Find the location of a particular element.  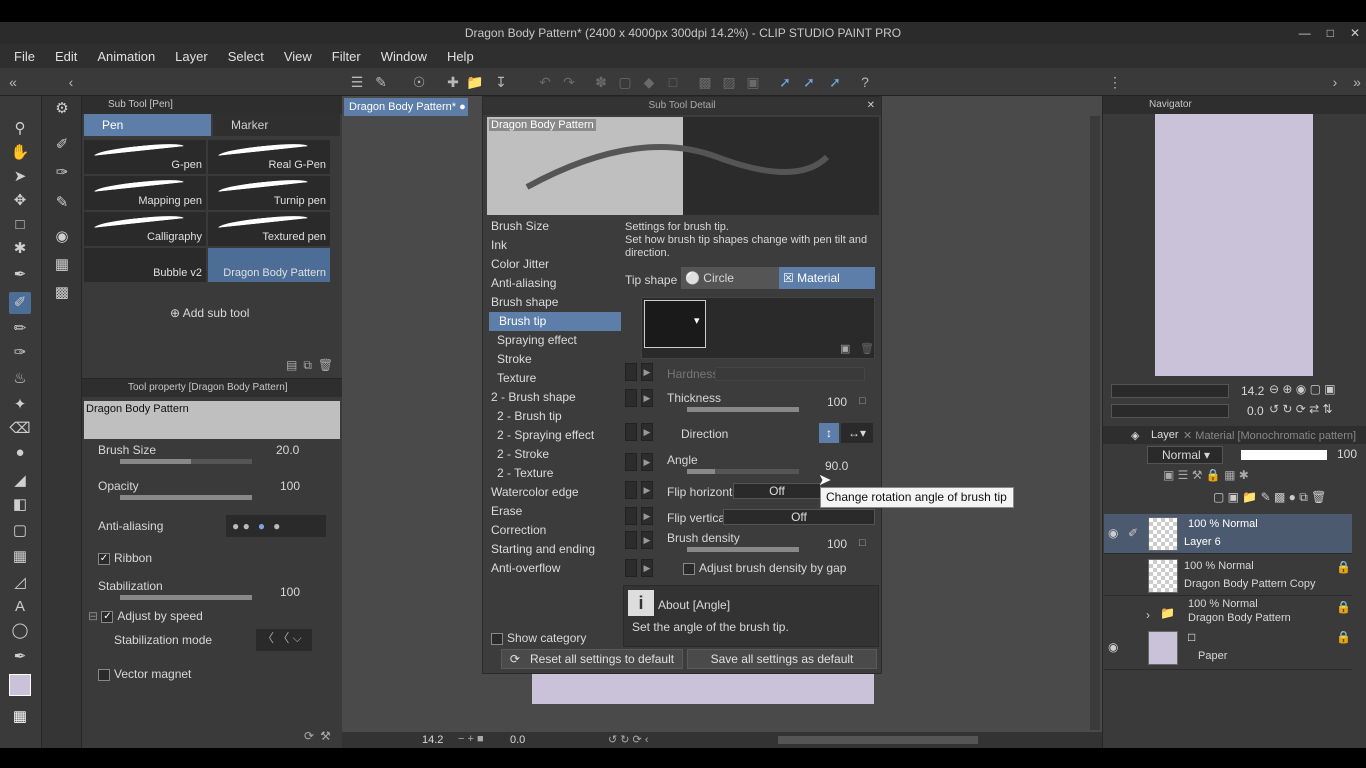

stab-mode-selector: 〈 〈 ⌵ is located at coordinates (284, 640).